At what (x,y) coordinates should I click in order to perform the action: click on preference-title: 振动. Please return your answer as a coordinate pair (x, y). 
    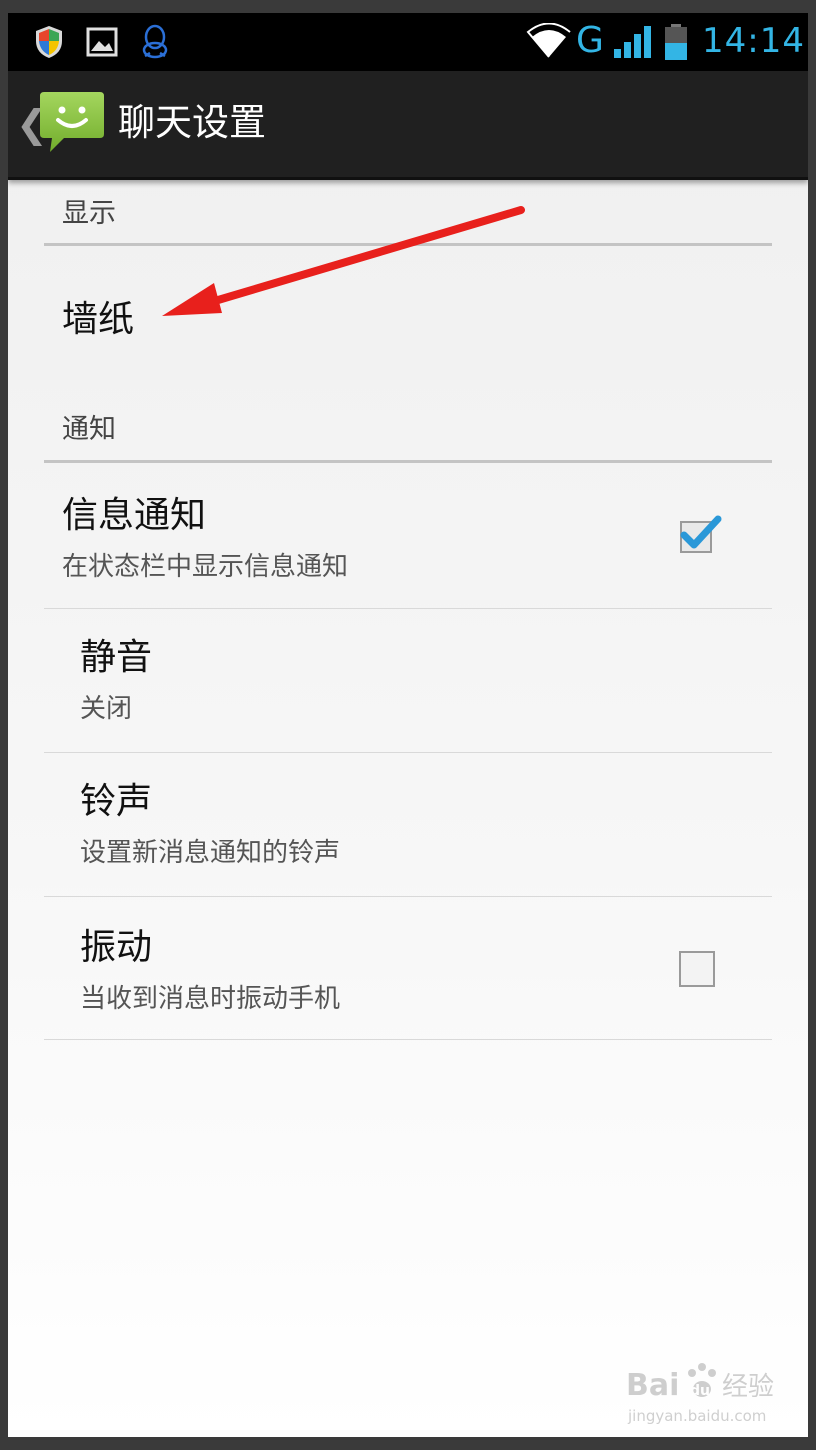
    Looking at the image, I should click on (116, 947).